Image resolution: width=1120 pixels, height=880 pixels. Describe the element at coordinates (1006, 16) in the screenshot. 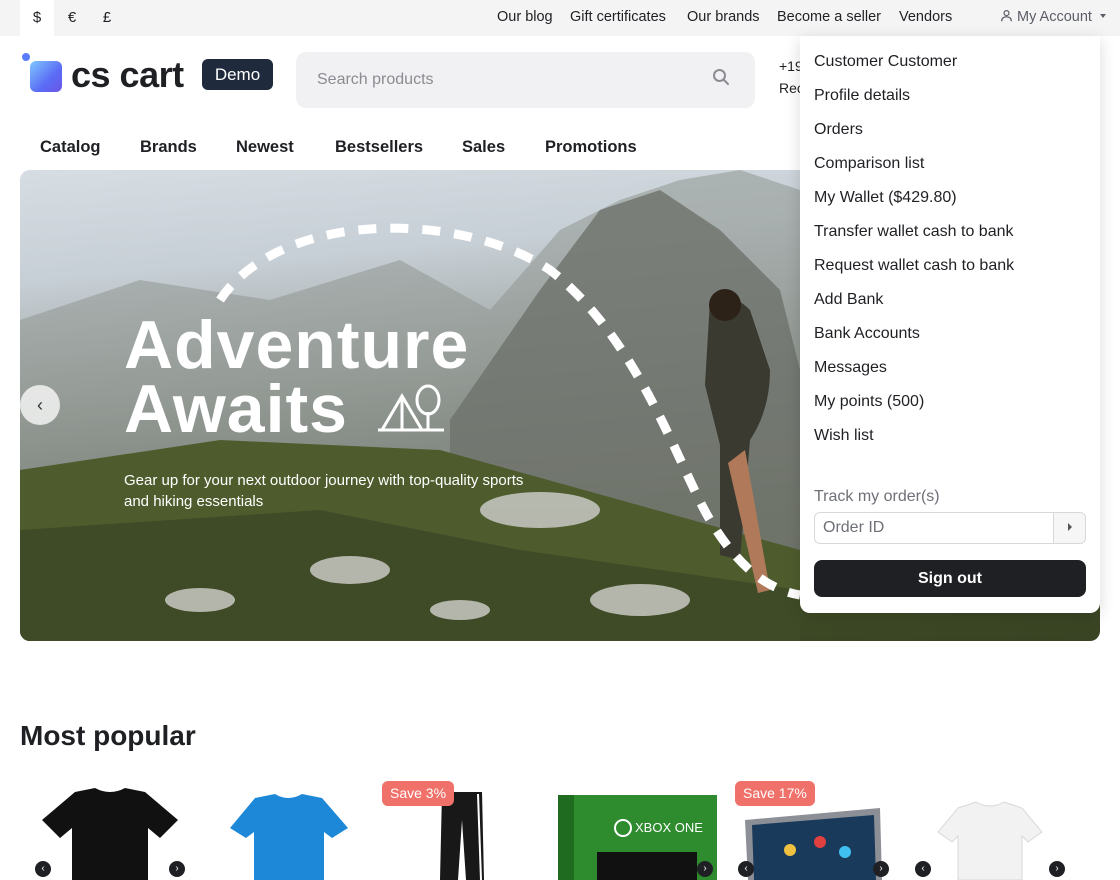

I see `user-icon` at that location.